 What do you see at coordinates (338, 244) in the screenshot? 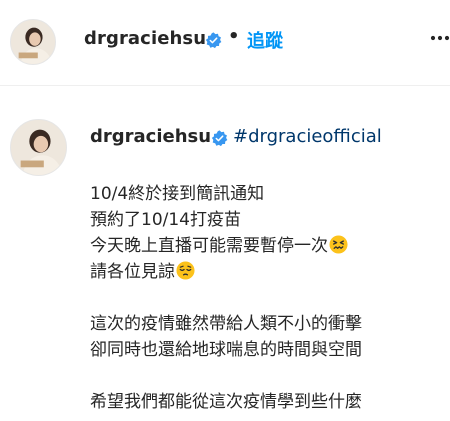
I see `confounded-face-emoji` at bounding box center [338, 244].